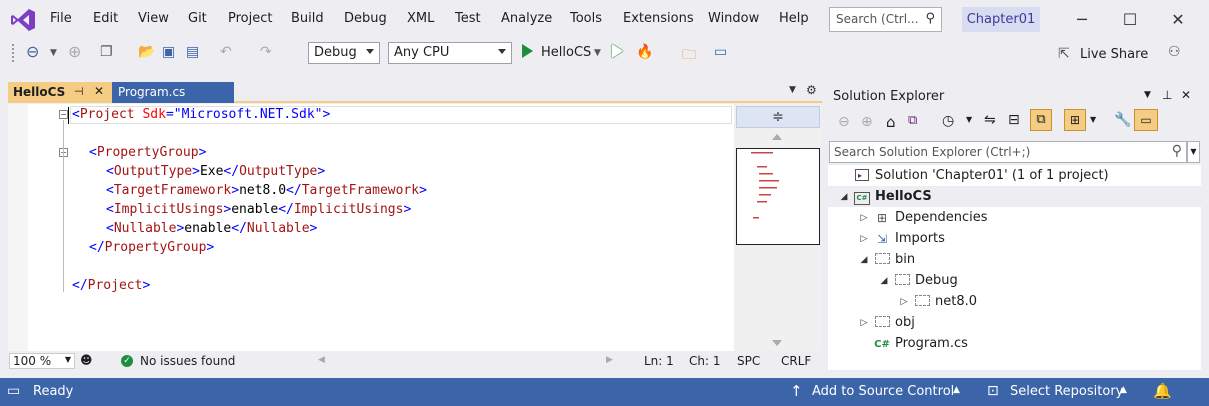  I want to click on menu-item-analyze: Analyze, so click(526, 18).